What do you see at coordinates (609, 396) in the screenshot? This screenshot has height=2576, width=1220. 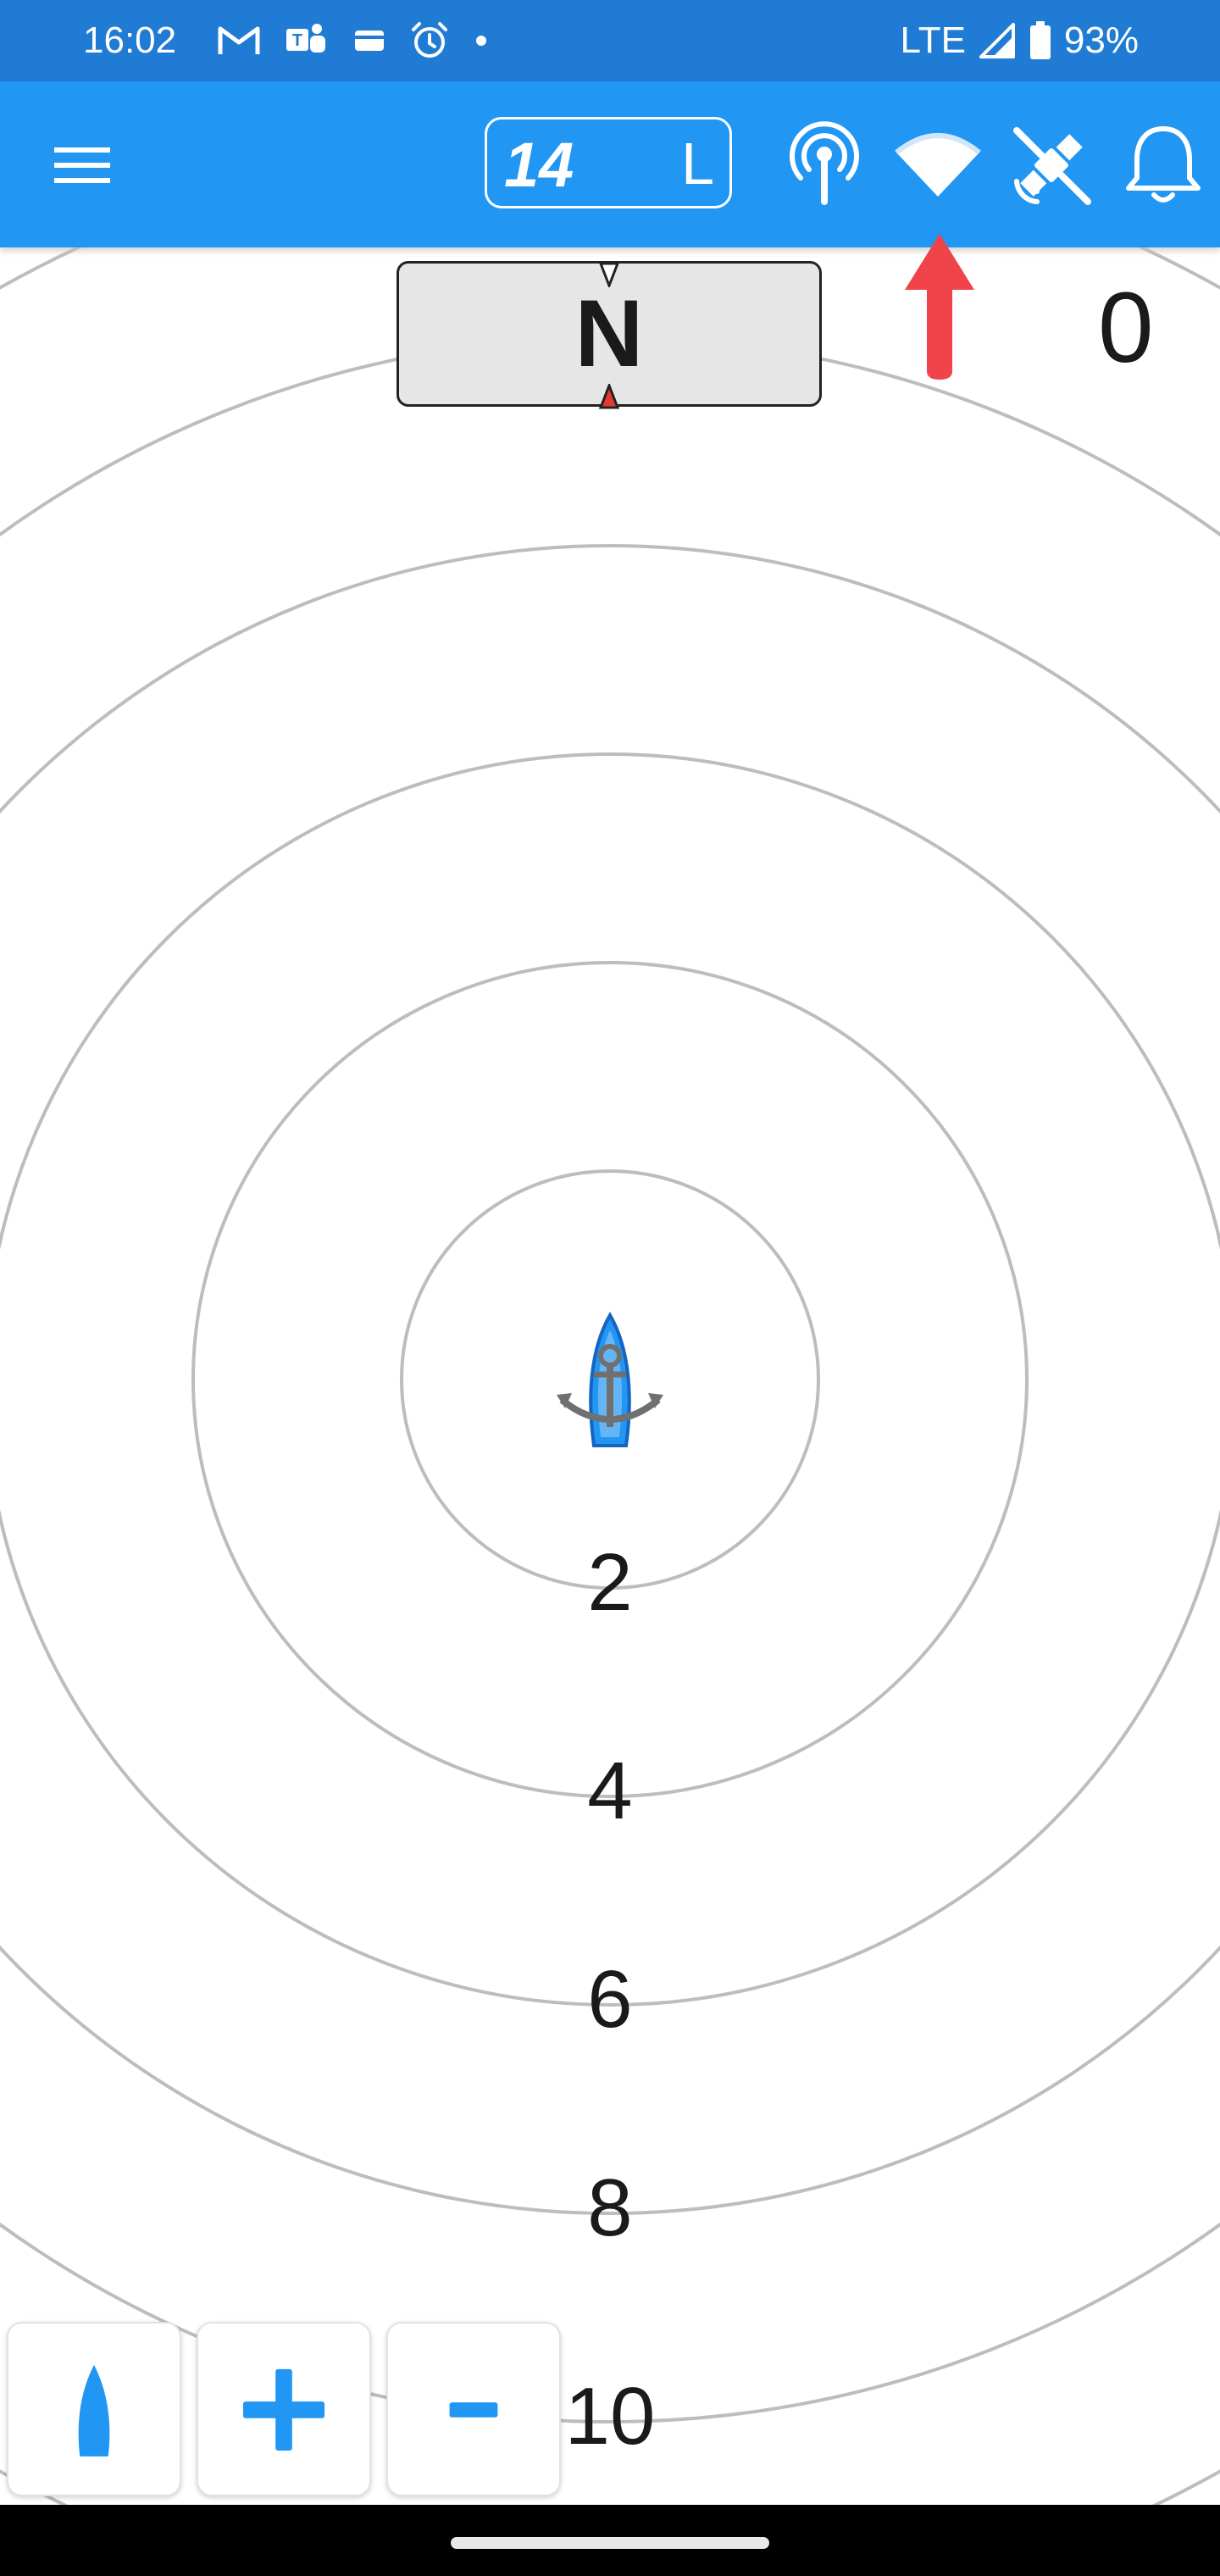 I see `compass-needle-icon` at bounding box center [609, 396].